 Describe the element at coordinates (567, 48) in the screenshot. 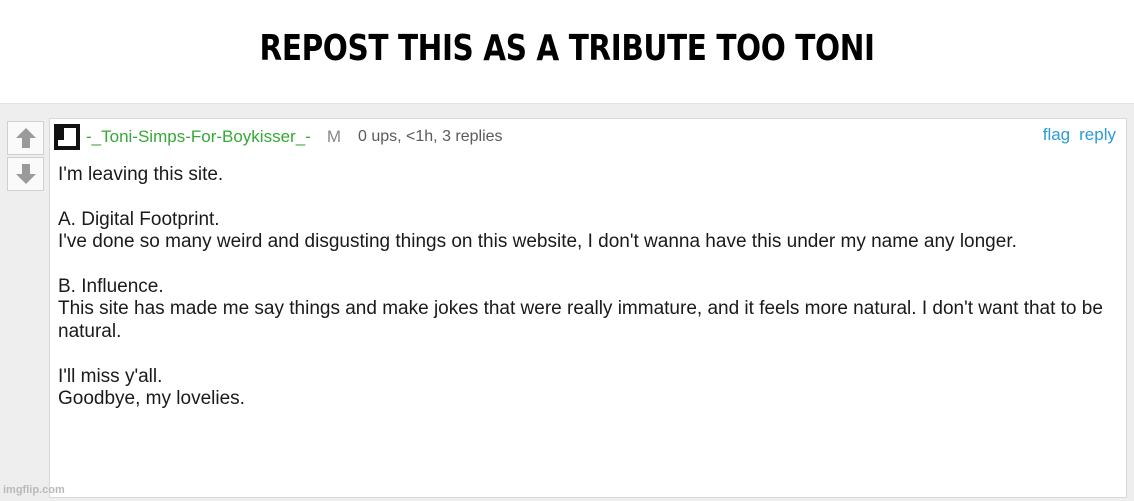

I see `banner-title: REPOST THIS AS A TRIBUTE TOO TONI` at that location.